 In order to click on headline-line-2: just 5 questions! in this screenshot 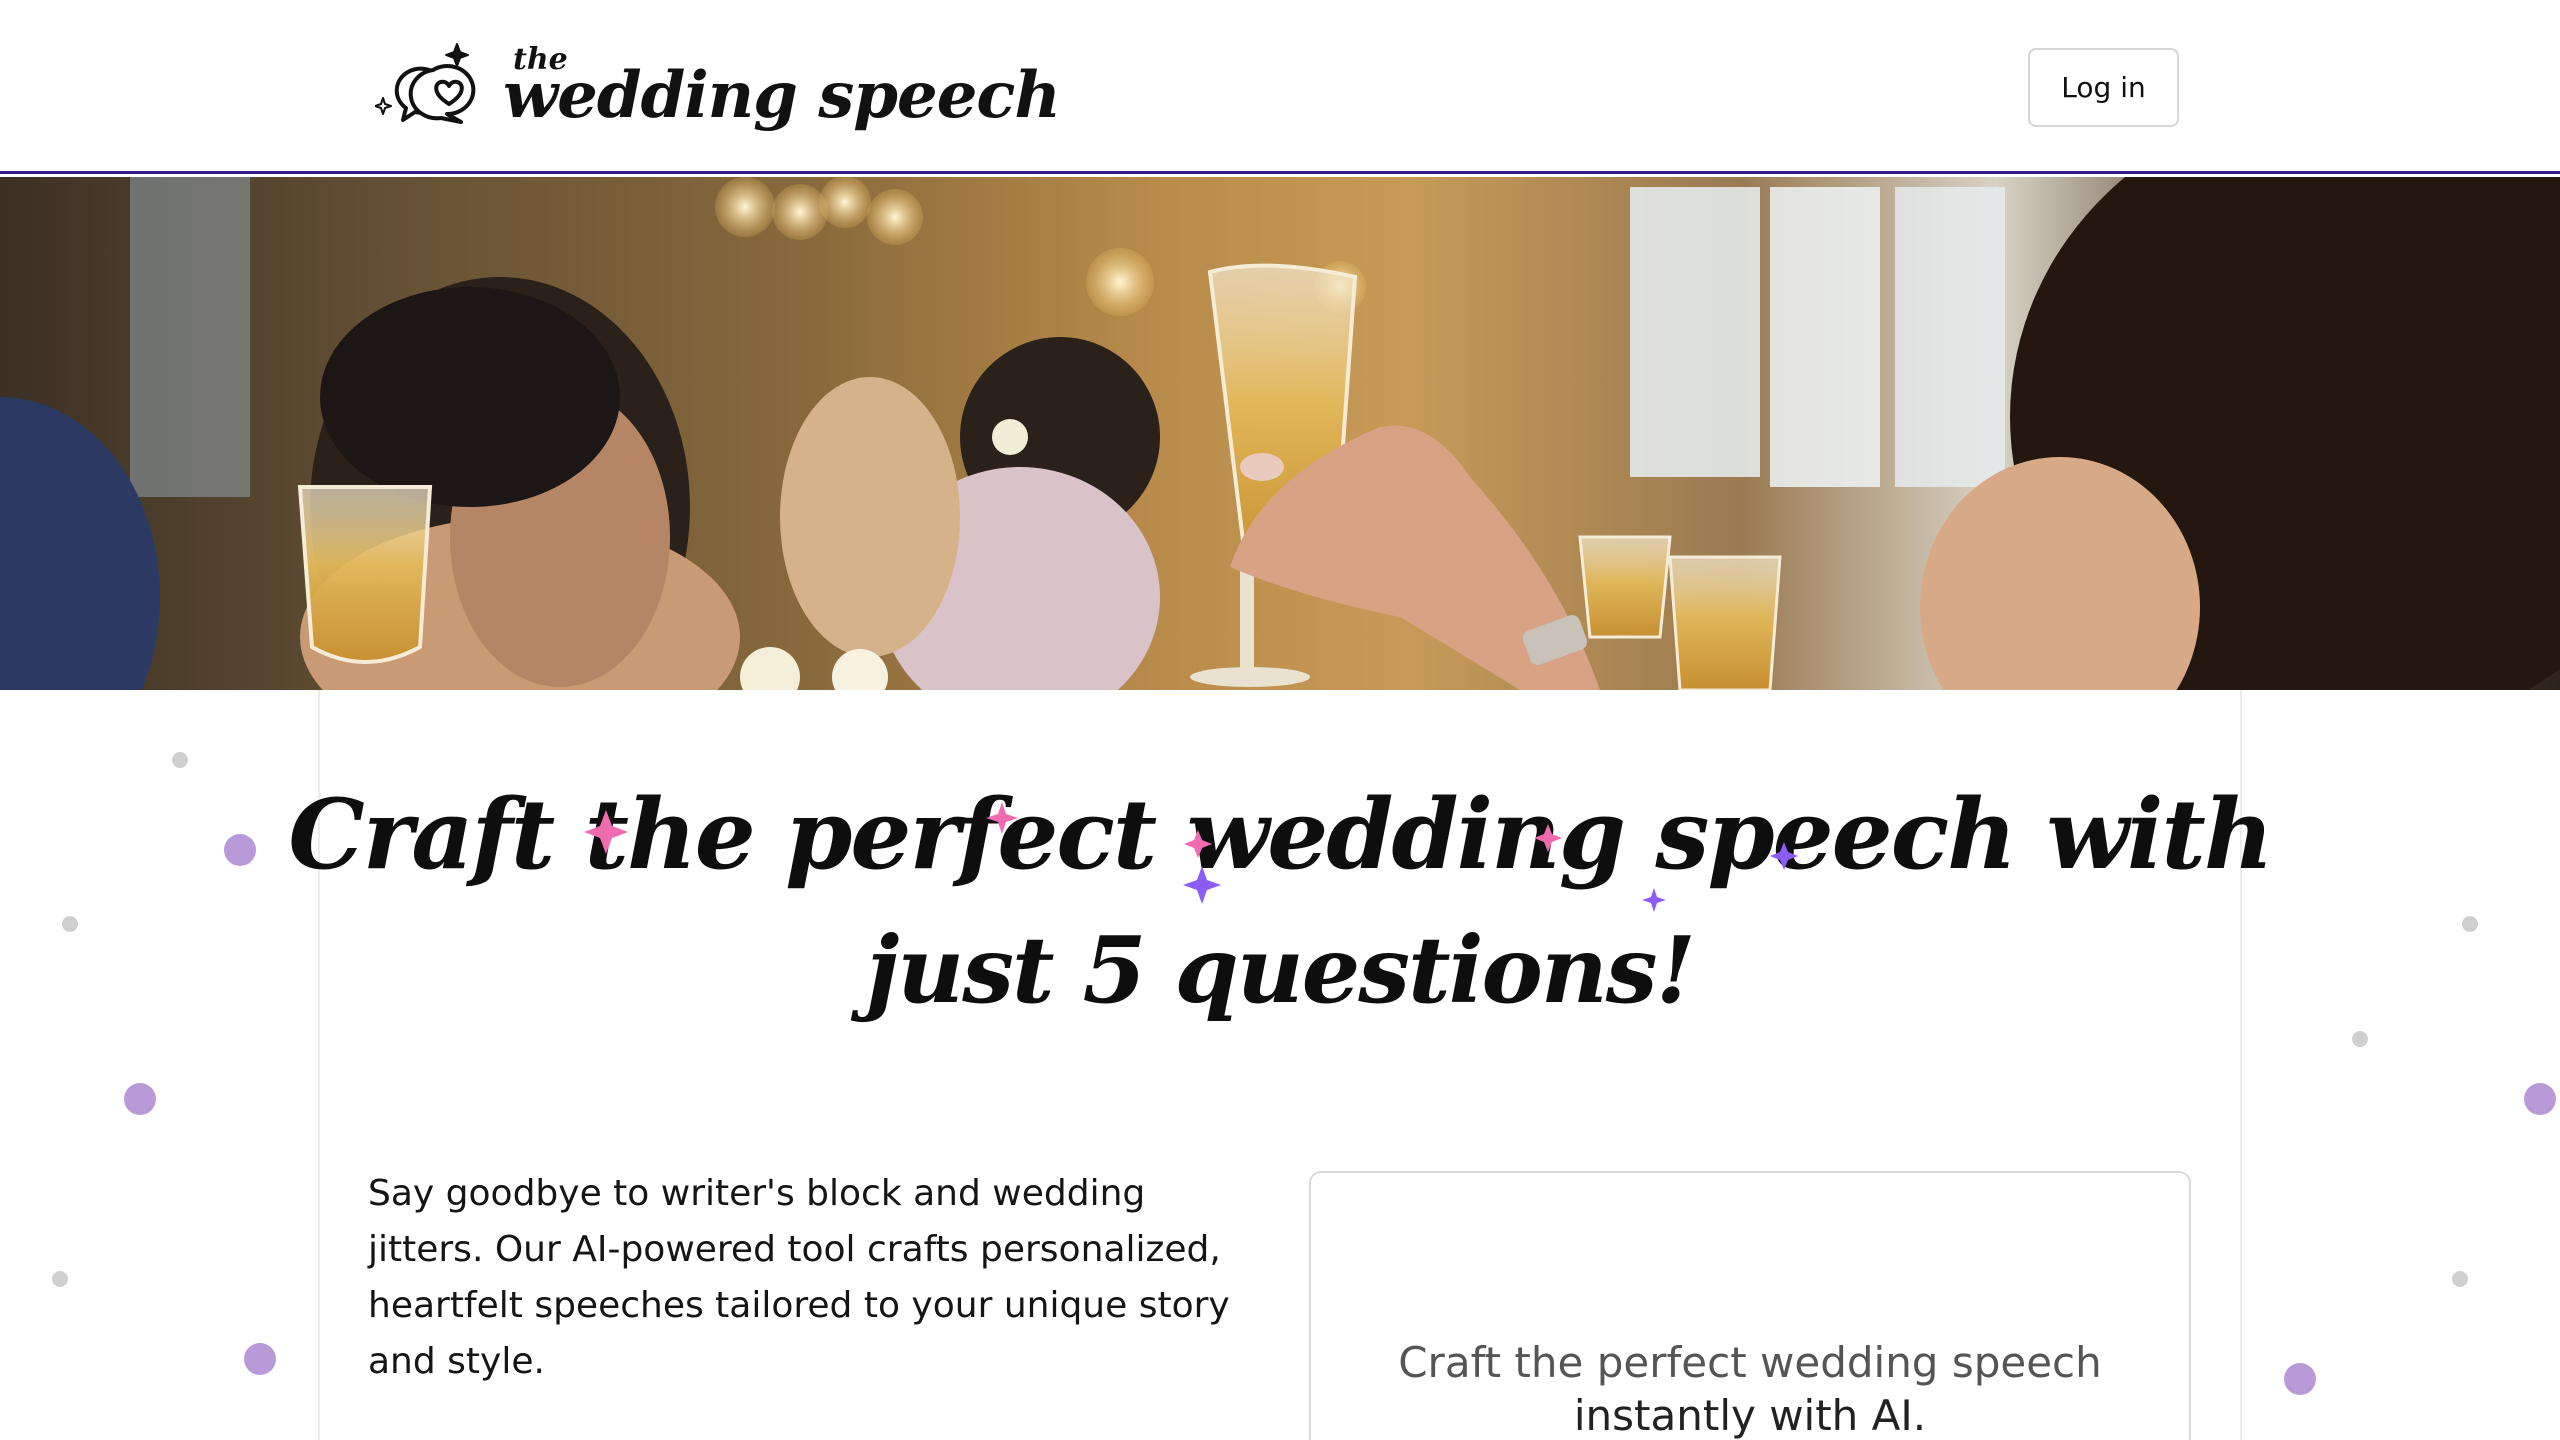, I will do `click(1281, 970)`.